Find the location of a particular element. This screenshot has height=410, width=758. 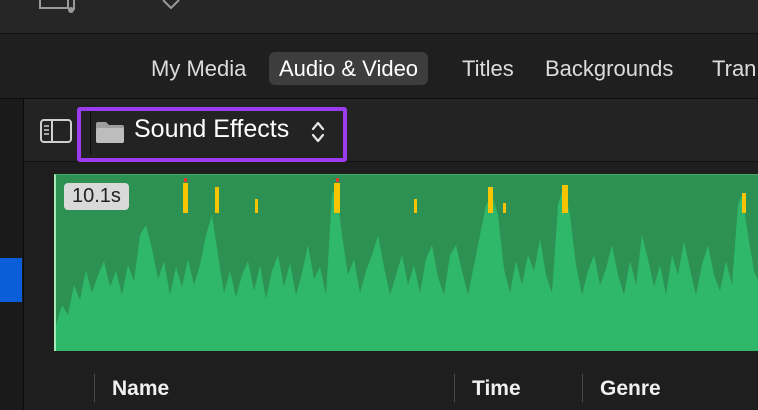

tab-backgrounds: Backgrounds is located at coordinates (609, 68).